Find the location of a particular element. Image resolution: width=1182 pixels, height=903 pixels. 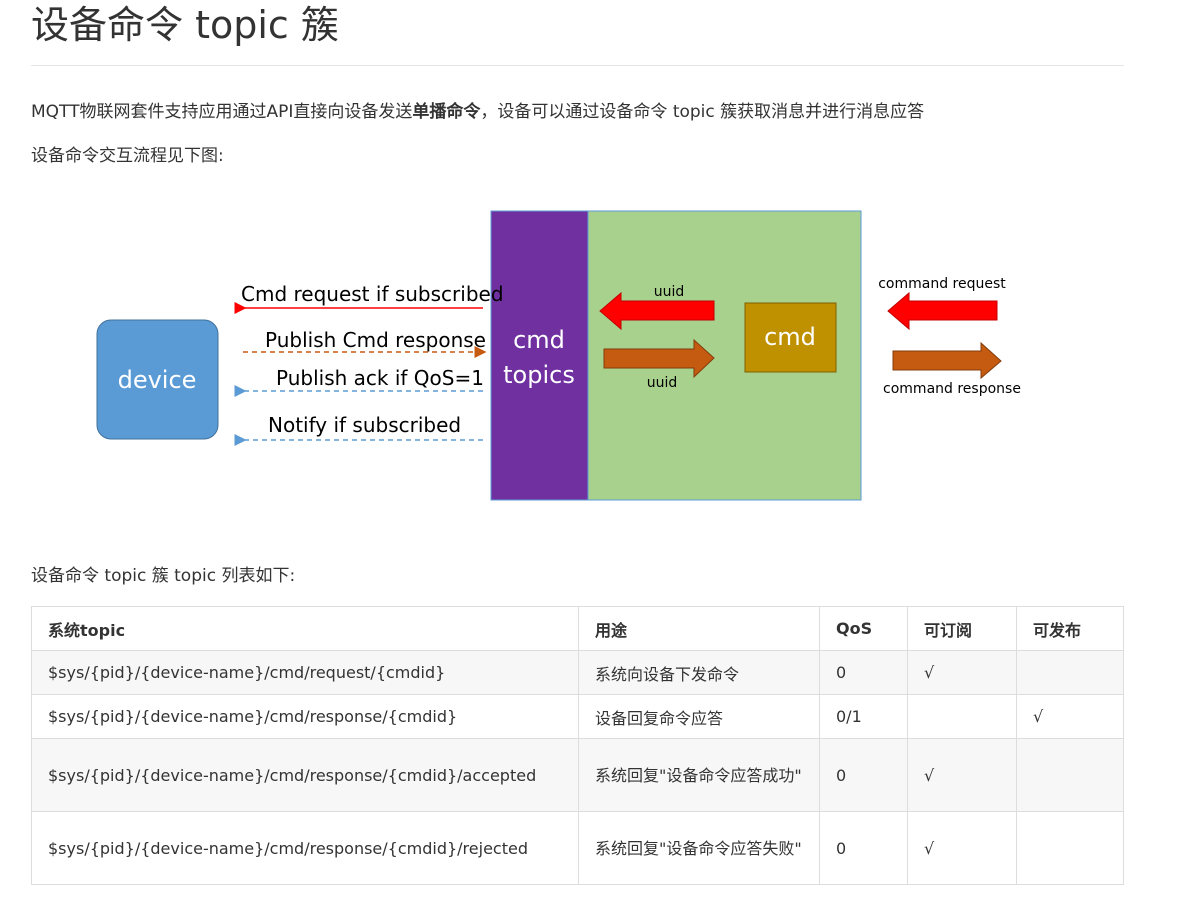

command-response-label: command response is located at coordinates (952, 389).